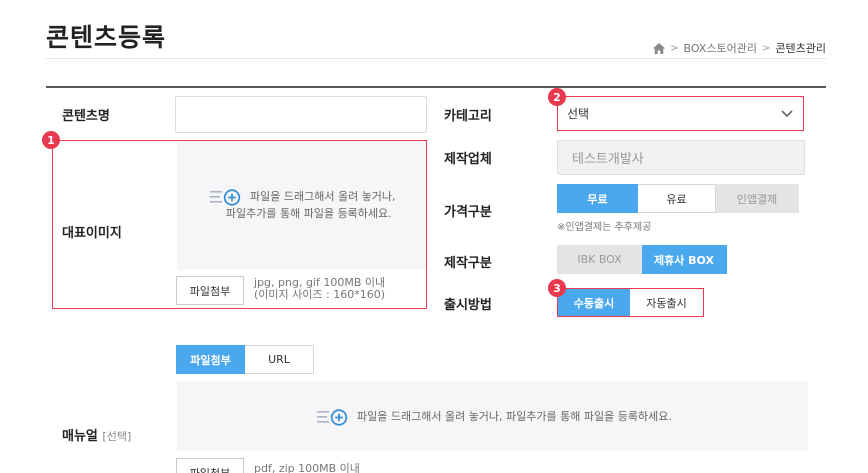  I want to click on release-method-auto: 자동출시, so click(666, 302).